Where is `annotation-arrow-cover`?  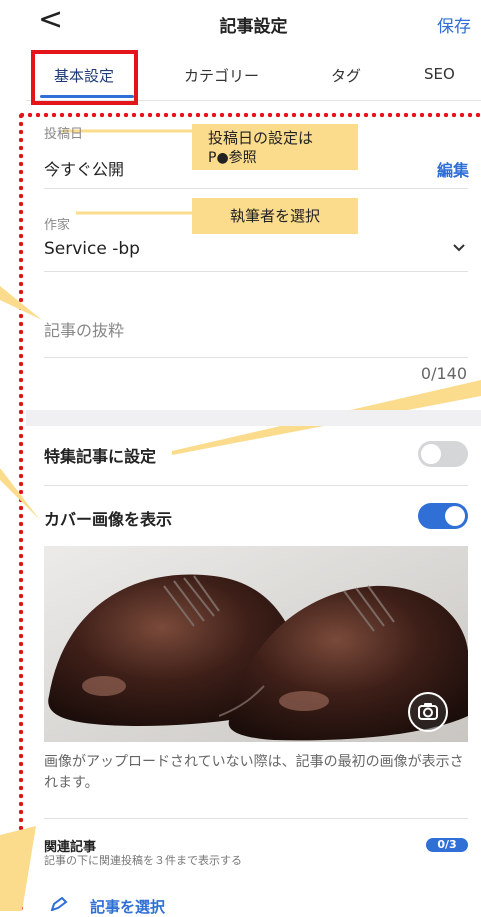 annotation-arrow-cover is located at coordinates (20, 494).